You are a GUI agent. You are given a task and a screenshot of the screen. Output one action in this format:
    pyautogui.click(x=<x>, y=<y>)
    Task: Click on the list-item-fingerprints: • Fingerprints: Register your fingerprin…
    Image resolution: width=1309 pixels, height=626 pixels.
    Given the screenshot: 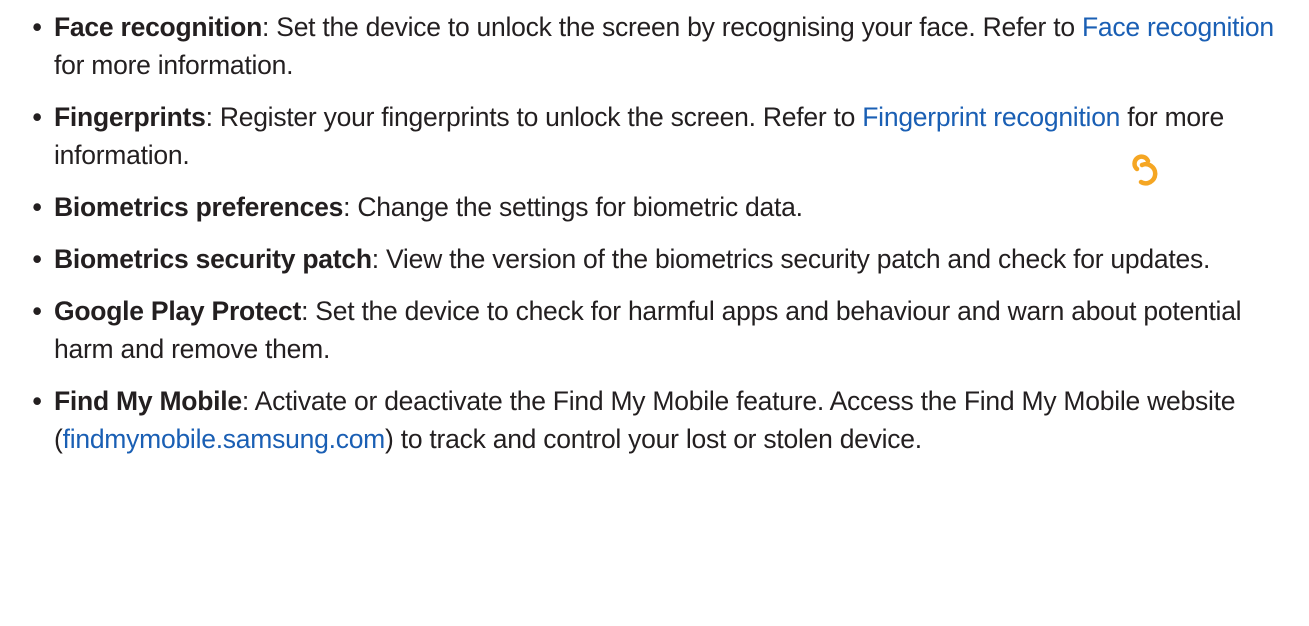 What is the action you would take?
    pyautogui.click(x=667, y=136)
    